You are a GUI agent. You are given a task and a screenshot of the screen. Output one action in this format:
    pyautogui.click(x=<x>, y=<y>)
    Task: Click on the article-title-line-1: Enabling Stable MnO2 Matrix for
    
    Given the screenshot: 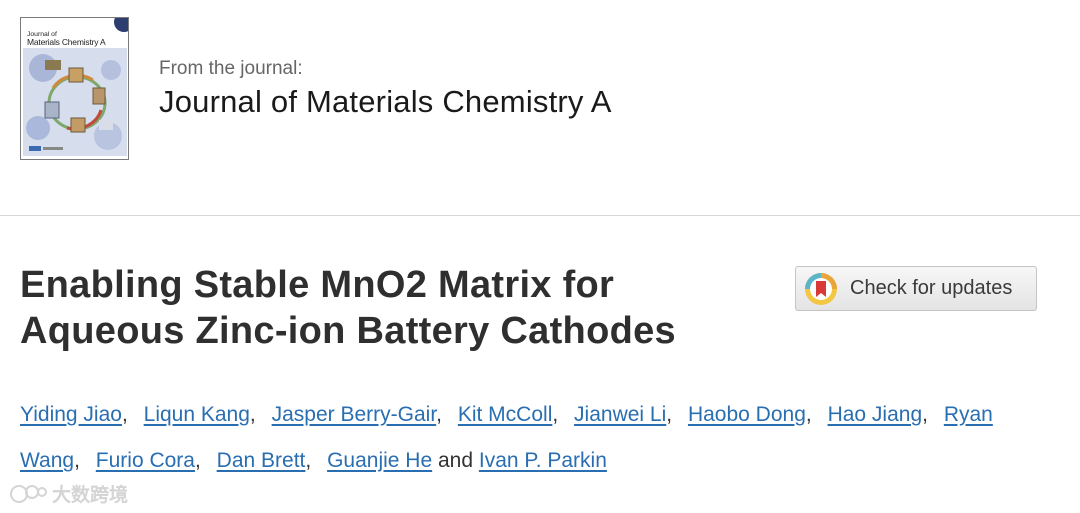 What is the action you would take?
    pyautogui.click(x=317, y=285)
    